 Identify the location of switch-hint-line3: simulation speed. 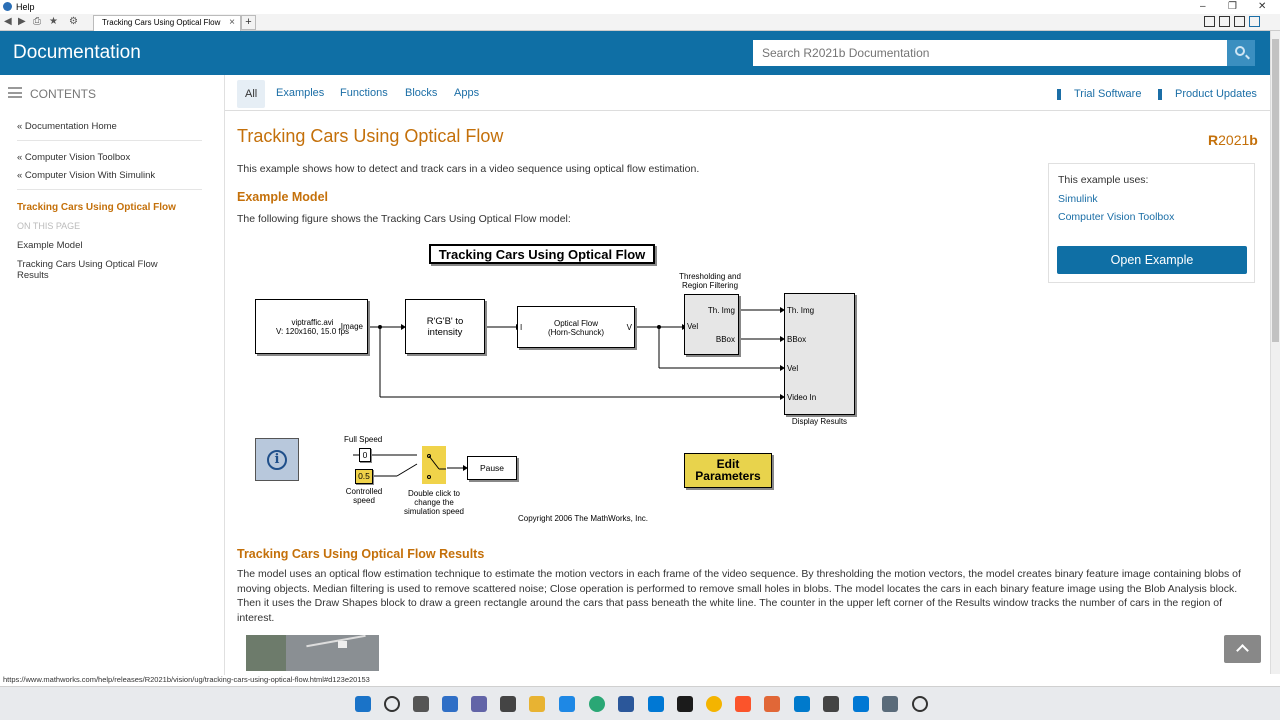
(434, 511).